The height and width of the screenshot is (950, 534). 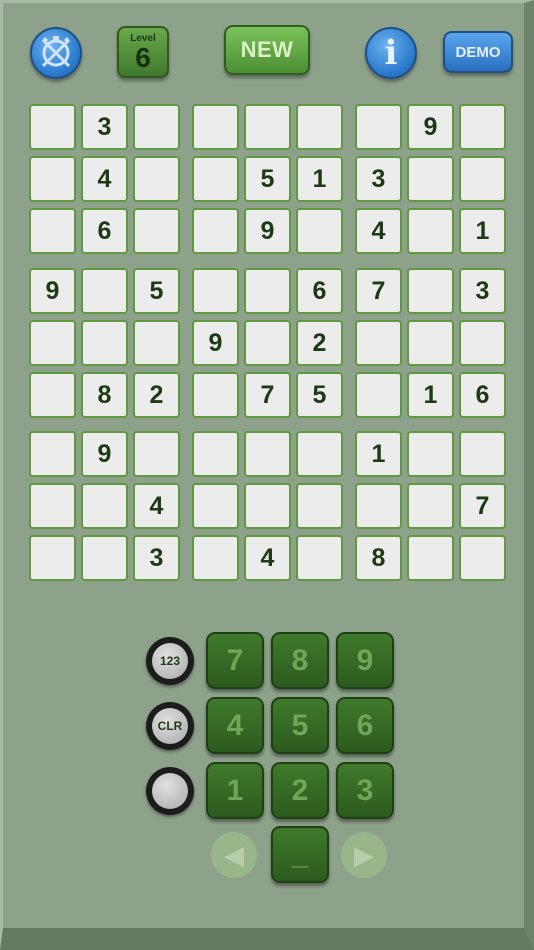 What do you see at coordinates (300, 660) in the screenshot?
I see `key-8: 8` at bounding box center [300, 660].